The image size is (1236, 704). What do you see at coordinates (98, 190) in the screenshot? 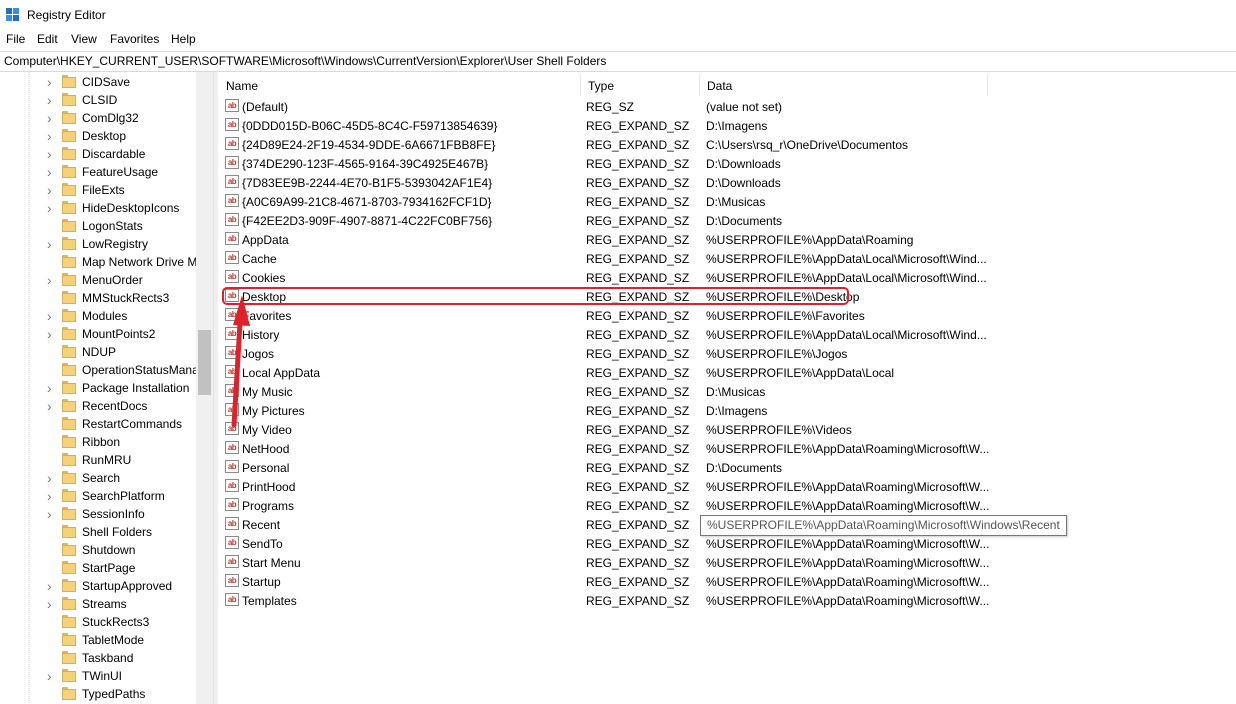
I see `tree-item: › FileExts` at bounding box center [98, 190].